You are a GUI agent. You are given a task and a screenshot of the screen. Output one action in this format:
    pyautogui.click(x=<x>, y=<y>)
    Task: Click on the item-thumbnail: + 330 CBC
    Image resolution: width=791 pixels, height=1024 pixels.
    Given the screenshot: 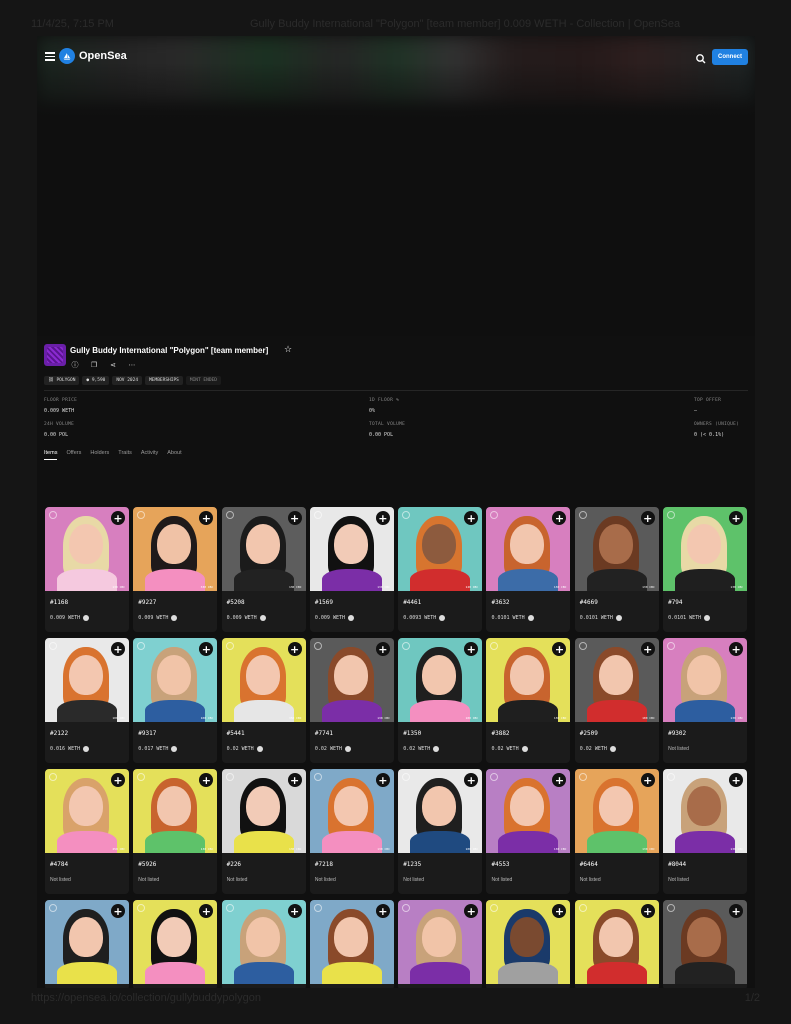 What is the action you would take?
    pyautogui.click(x=175, y=549)
    